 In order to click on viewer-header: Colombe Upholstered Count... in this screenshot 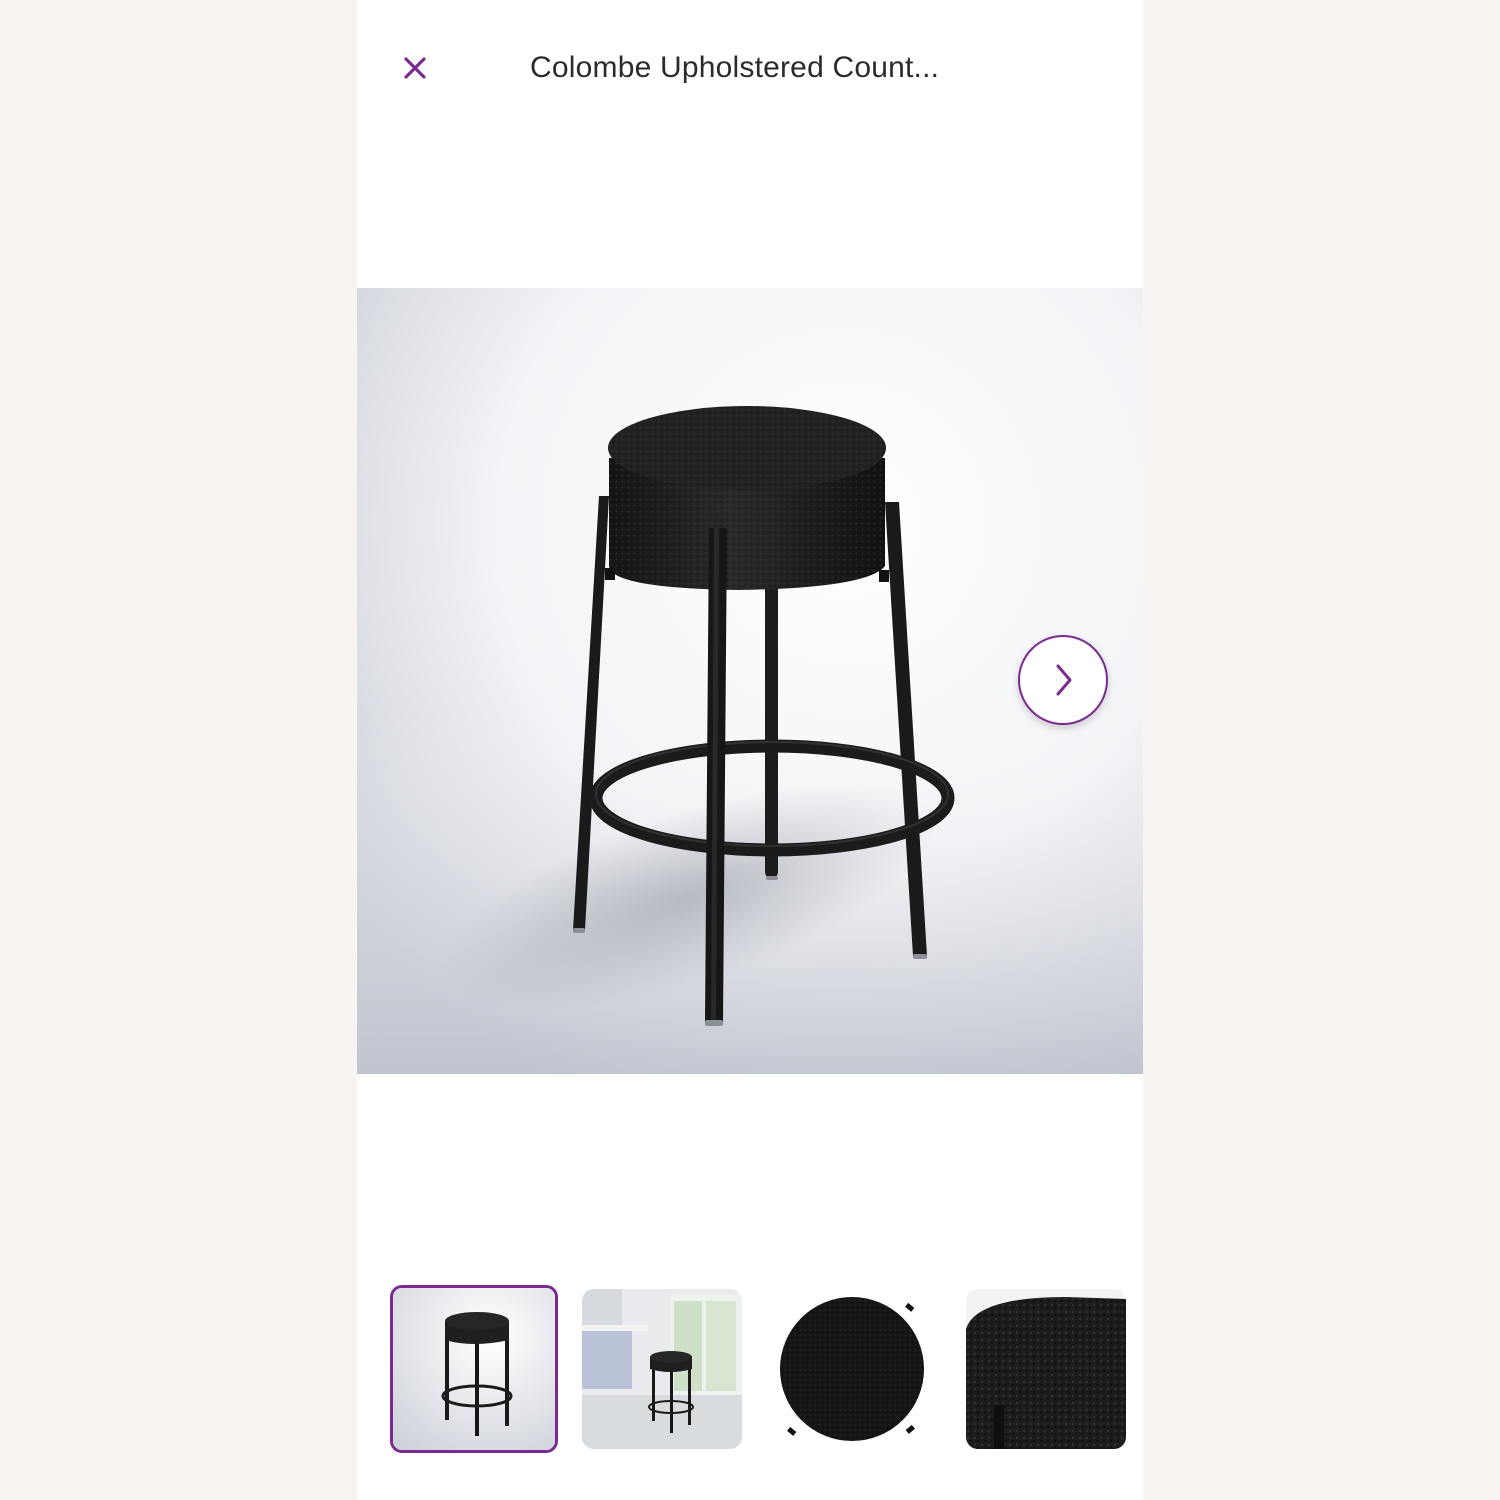, I will do `click(750, 70)`.